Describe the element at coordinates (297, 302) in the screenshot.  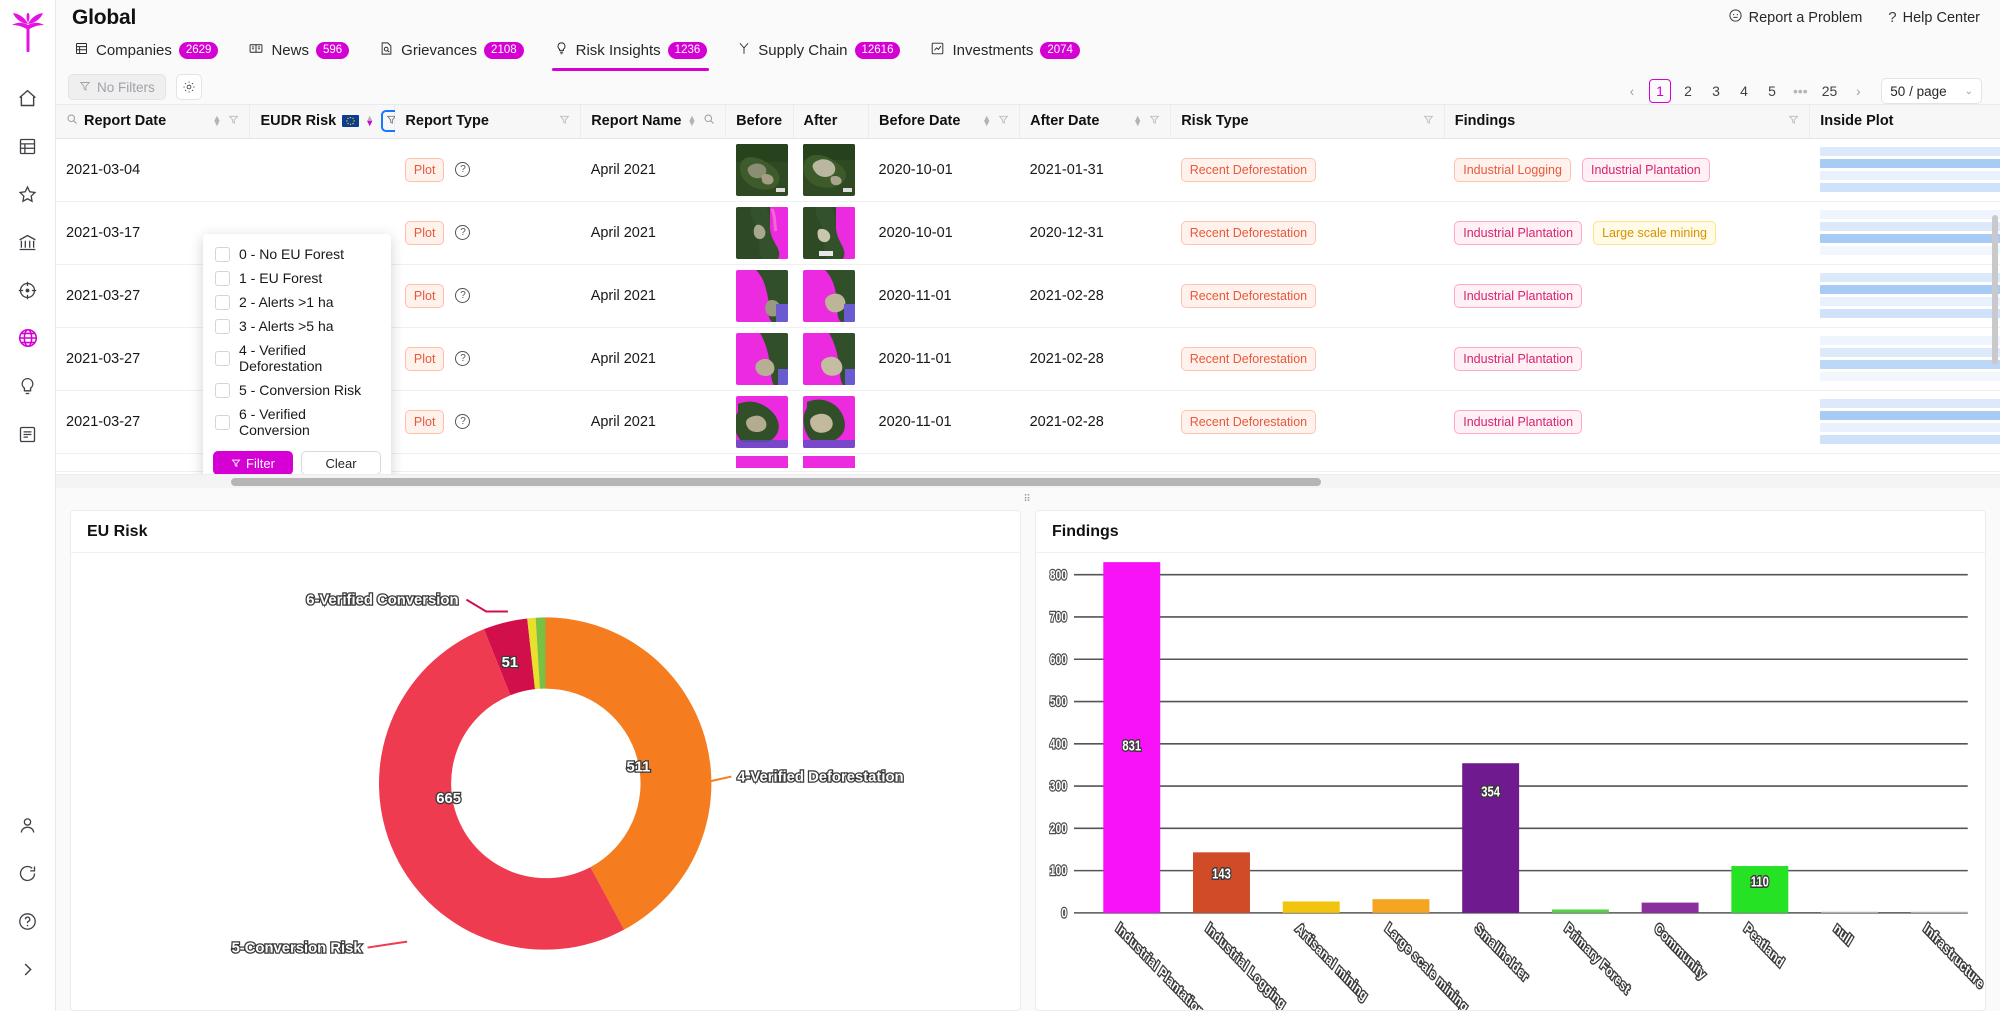
I see `filter-option-2: 2 - Alerts >1 ha` at that location.